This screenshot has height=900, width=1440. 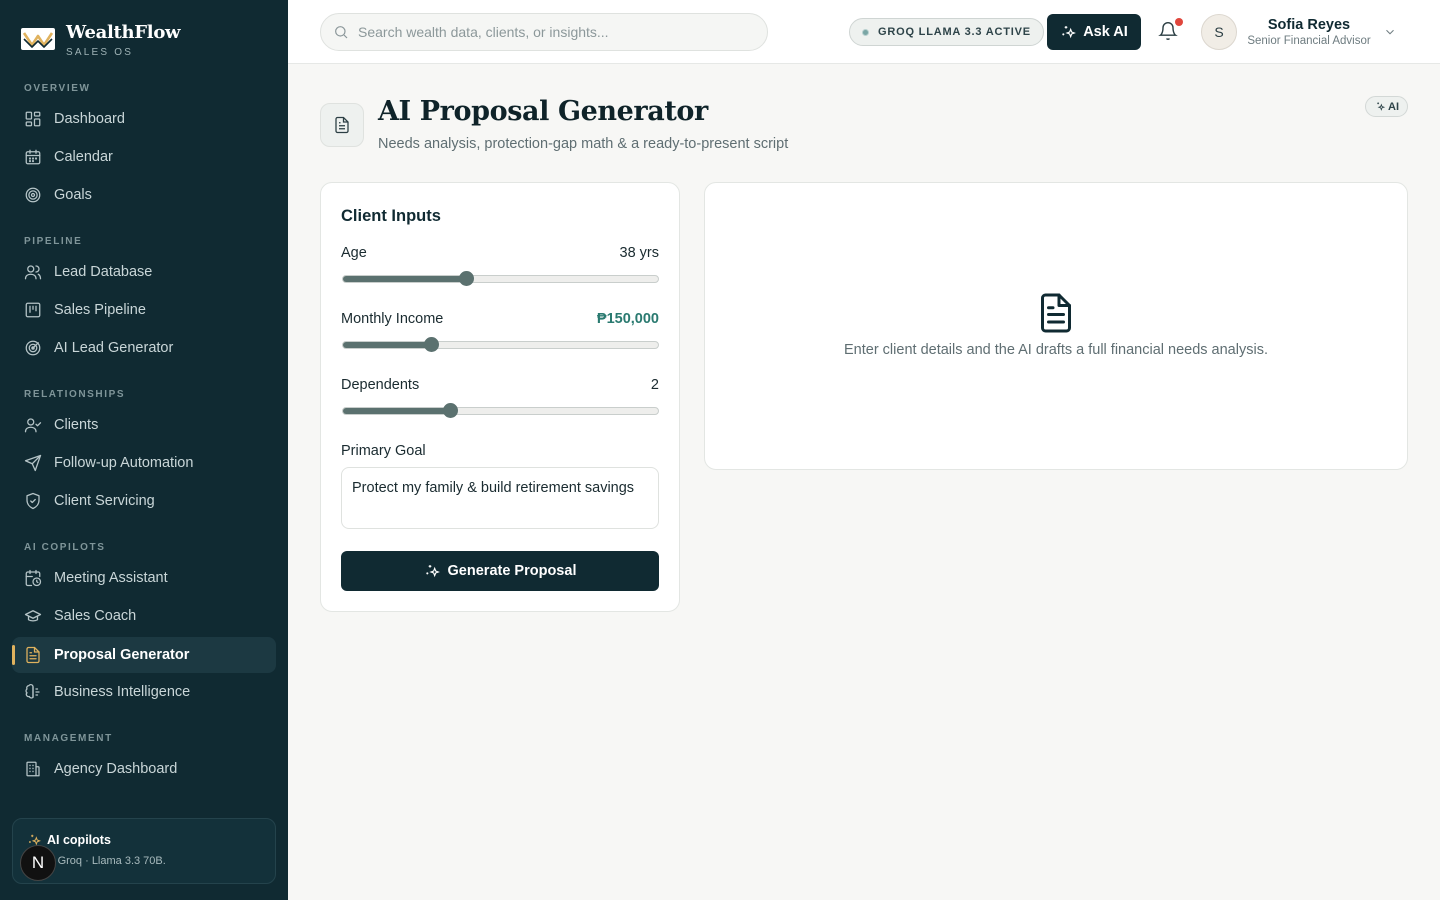 I want to click on generate-proposal-button: Generate Proposal, so click(x=500, y=571).